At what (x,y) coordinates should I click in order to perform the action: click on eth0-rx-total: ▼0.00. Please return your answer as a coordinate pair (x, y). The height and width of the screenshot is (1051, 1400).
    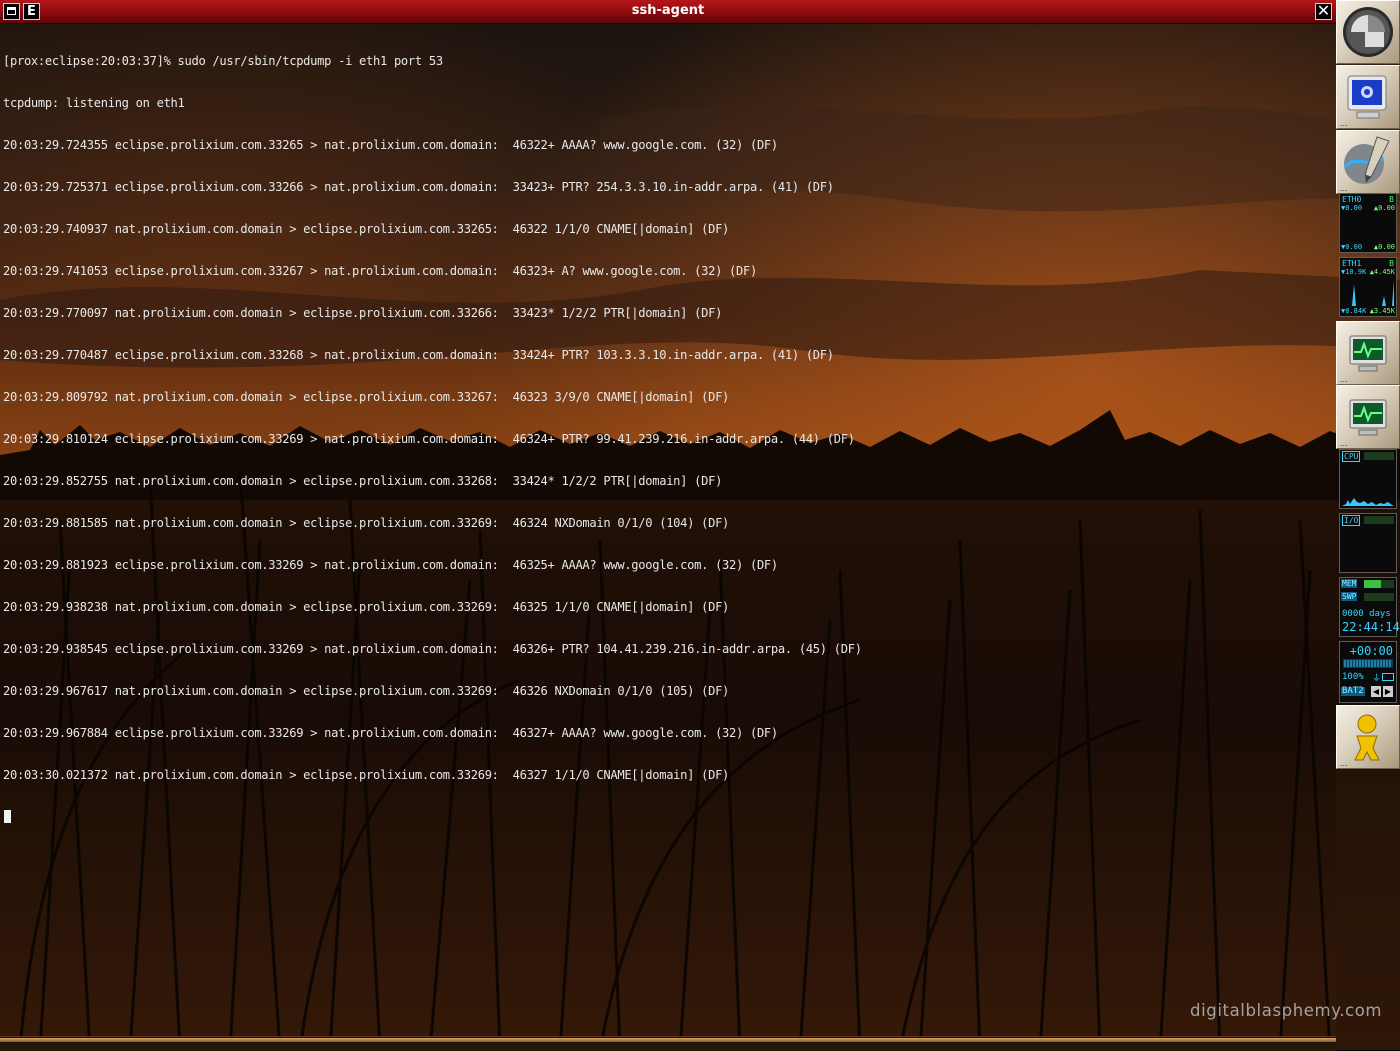
    Looking at the image, I should click on (1352, 247).